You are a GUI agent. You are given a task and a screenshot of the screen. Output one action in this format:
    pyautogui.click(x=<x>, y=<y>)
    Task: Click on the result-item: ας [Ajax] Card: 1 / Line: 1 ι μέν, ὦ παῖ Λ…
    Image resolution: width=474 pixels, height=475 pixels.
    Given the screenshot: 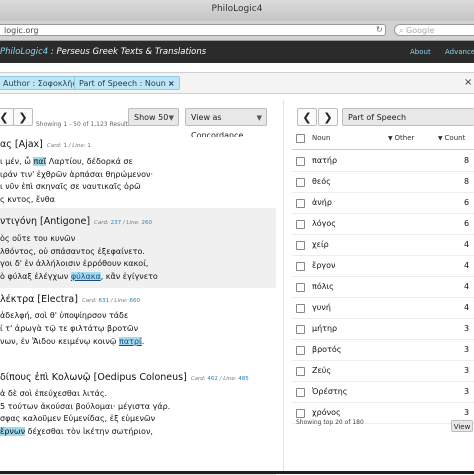 What is the action you would take?
    pyautogui.click(x=138, y=173)
    